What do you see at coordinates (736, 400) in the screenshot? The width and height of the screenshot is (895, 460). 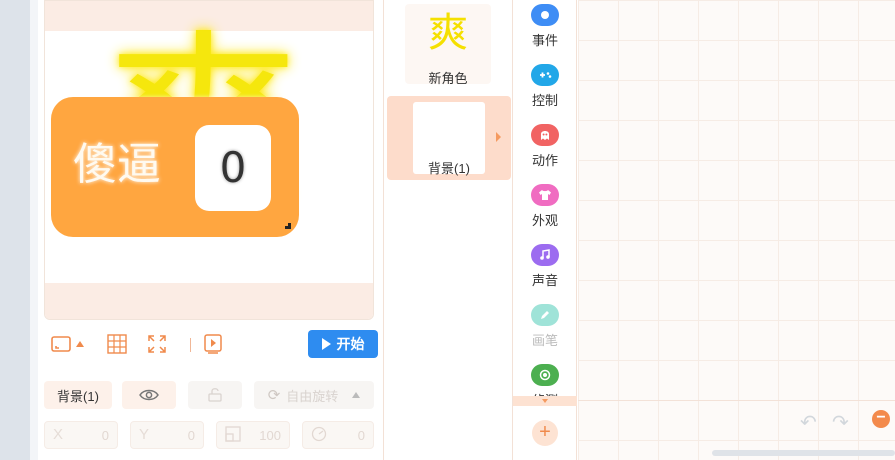 I see `workspace-divider` at bounding box center [736, 400].